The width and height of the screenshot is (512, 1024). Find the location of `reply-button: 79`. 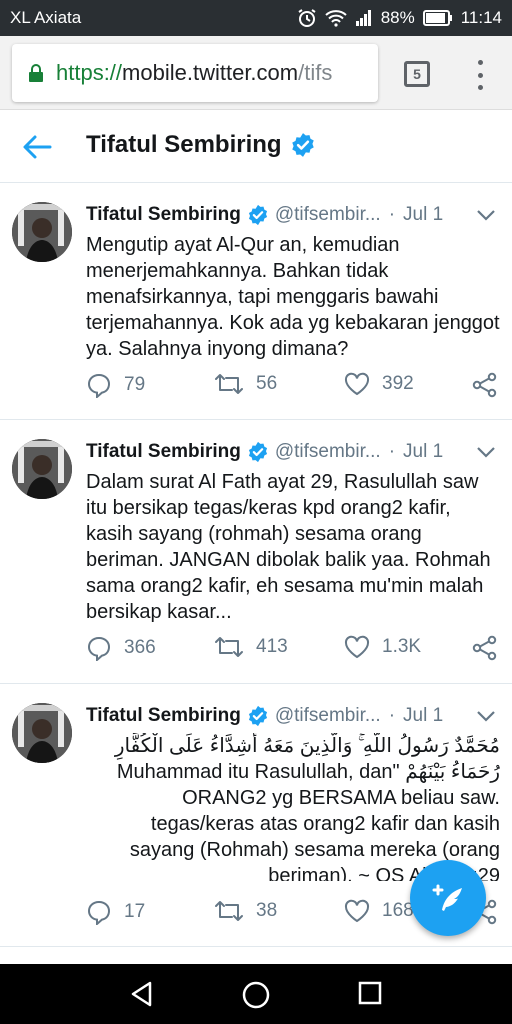

reply-button: 79 is located at coordinates (115, 385).